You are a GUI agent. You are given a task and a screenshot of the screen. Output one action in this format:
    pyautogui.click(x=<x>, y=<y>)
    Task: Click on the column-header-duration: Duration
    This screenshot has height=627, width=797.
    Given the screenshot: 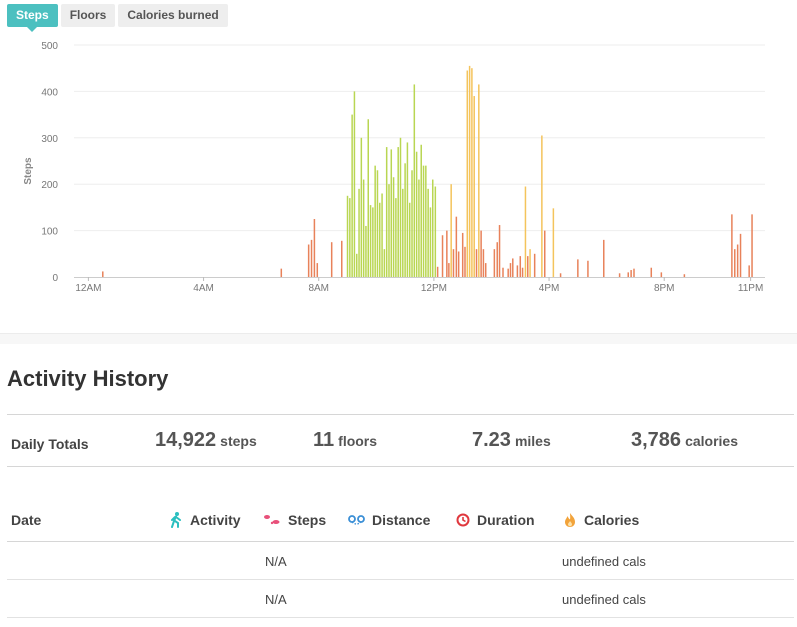 What is the action you would take?
    pyautogui.click(x=495, y=520)
    